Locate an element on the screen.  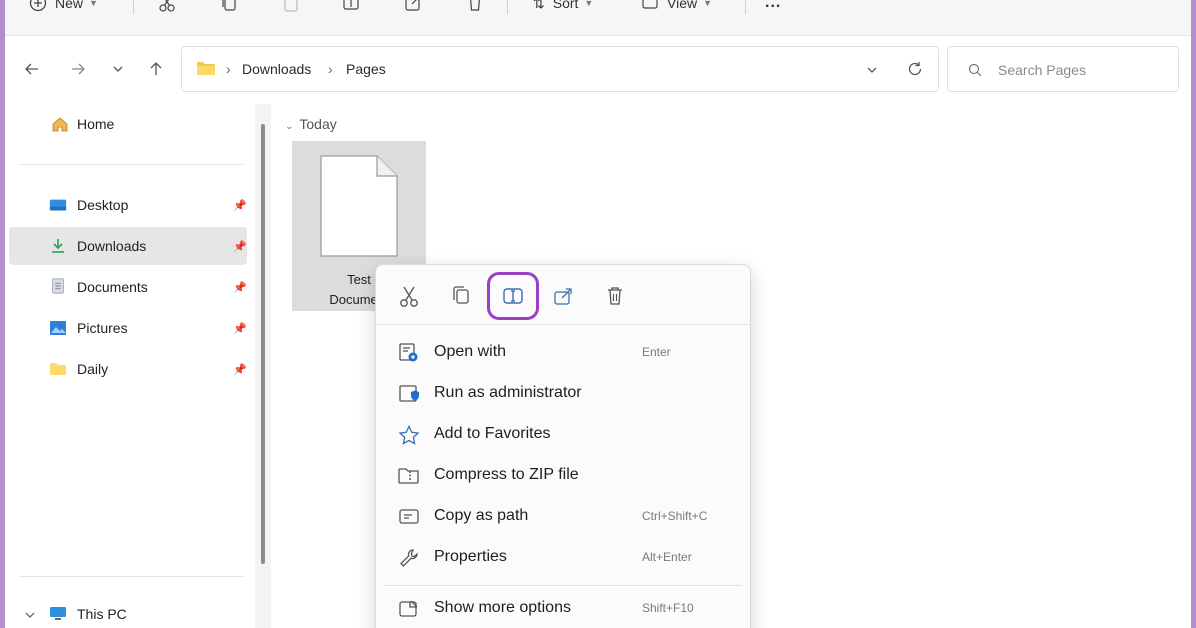
sidebar-label: Daily is located at coordinates (93, 369).